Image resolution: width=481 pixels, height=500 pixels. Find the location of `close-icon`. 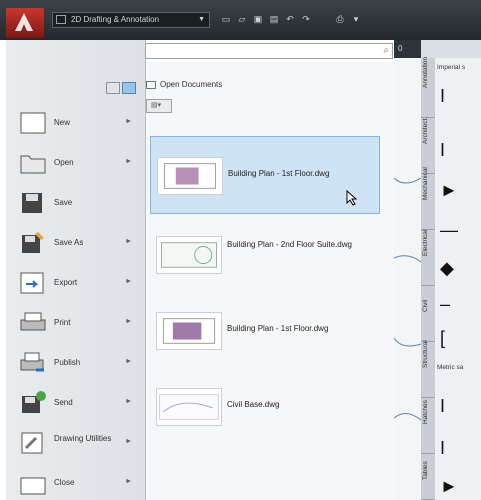

close-icon is located at coordinates (33, 486).